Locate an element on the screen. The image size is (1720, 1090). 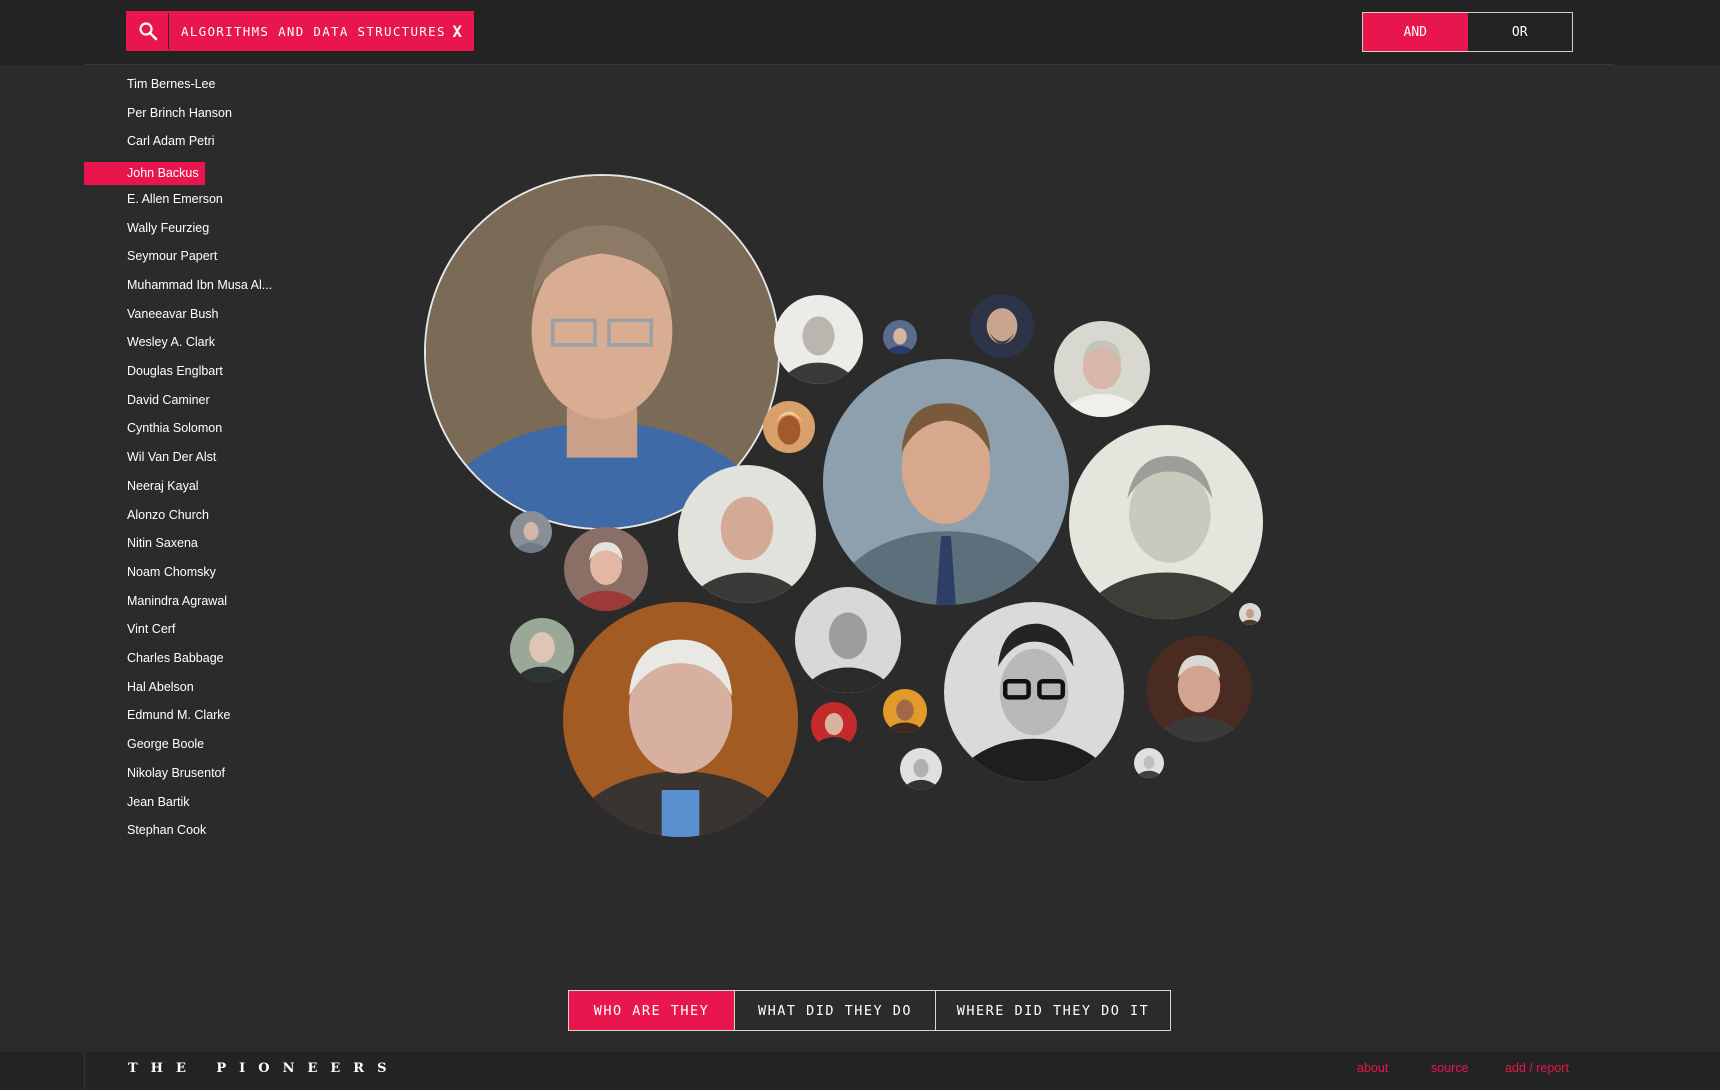
pioneer-list-item: Neeraj Kayal is located at coordinates (163, 486).